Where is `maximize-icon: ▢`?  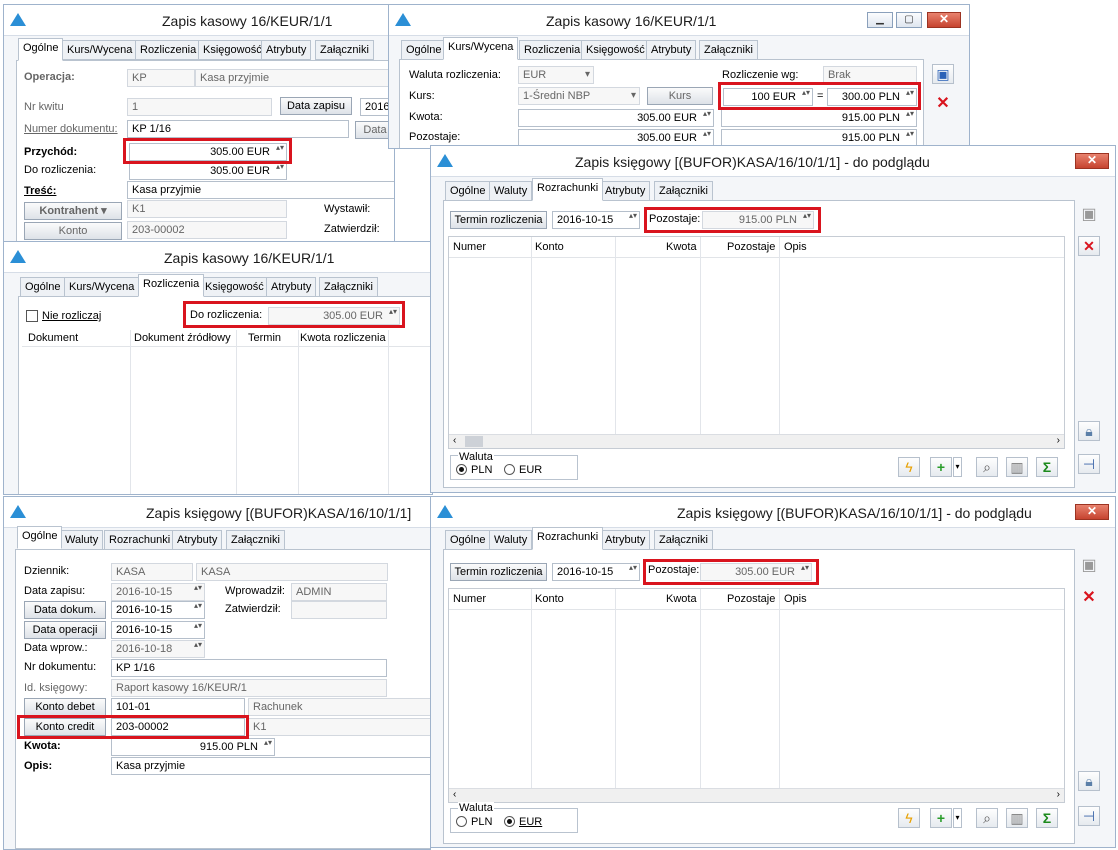
maximize-icon: ▢ is located at coordinates (909, 20).